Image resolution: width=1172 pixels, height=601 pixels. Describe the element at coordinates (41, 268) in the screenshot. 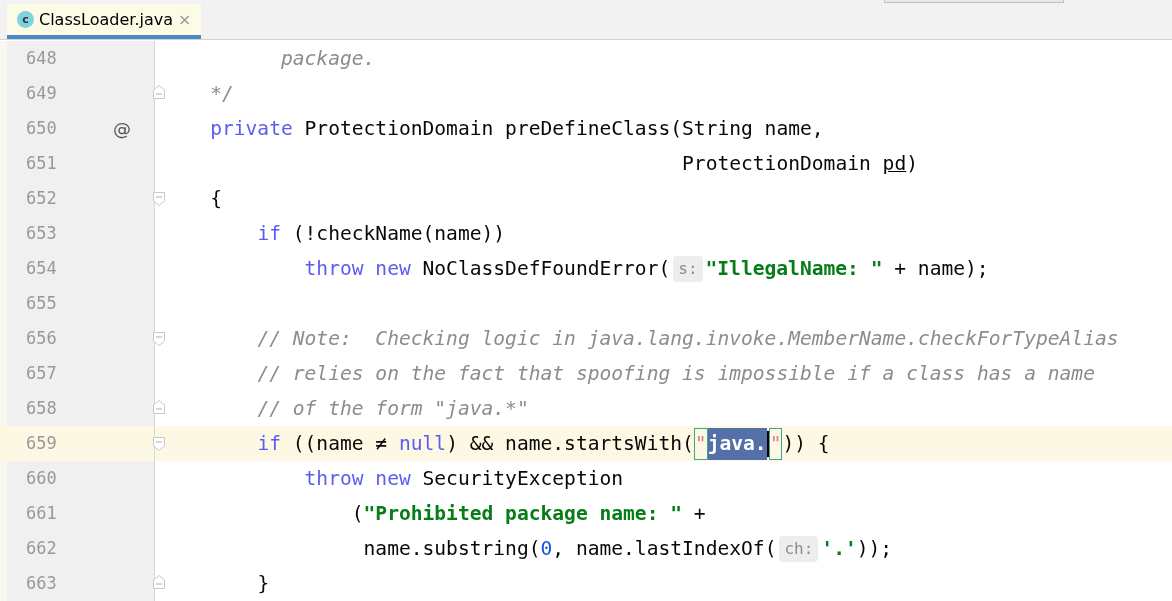

I see `line-number: 654` at that location.